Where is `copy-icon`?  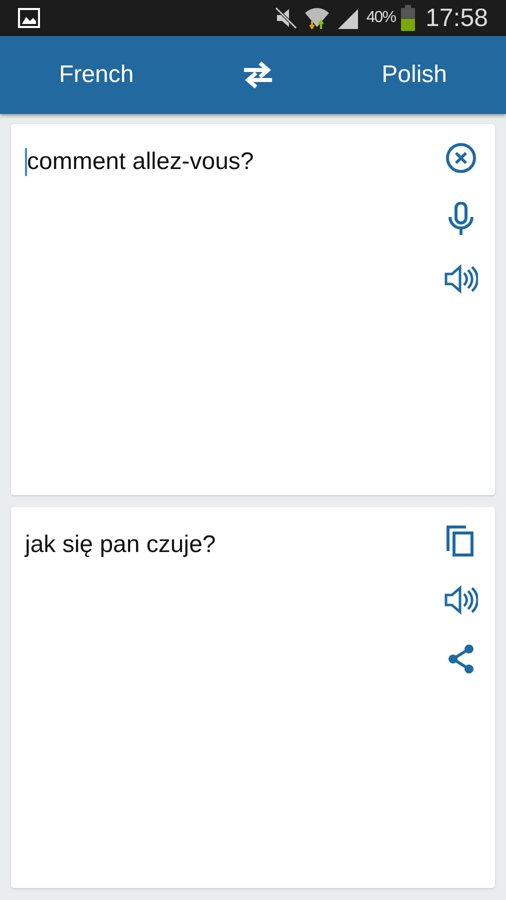
copy-icon is located at coordinates (461, 541).